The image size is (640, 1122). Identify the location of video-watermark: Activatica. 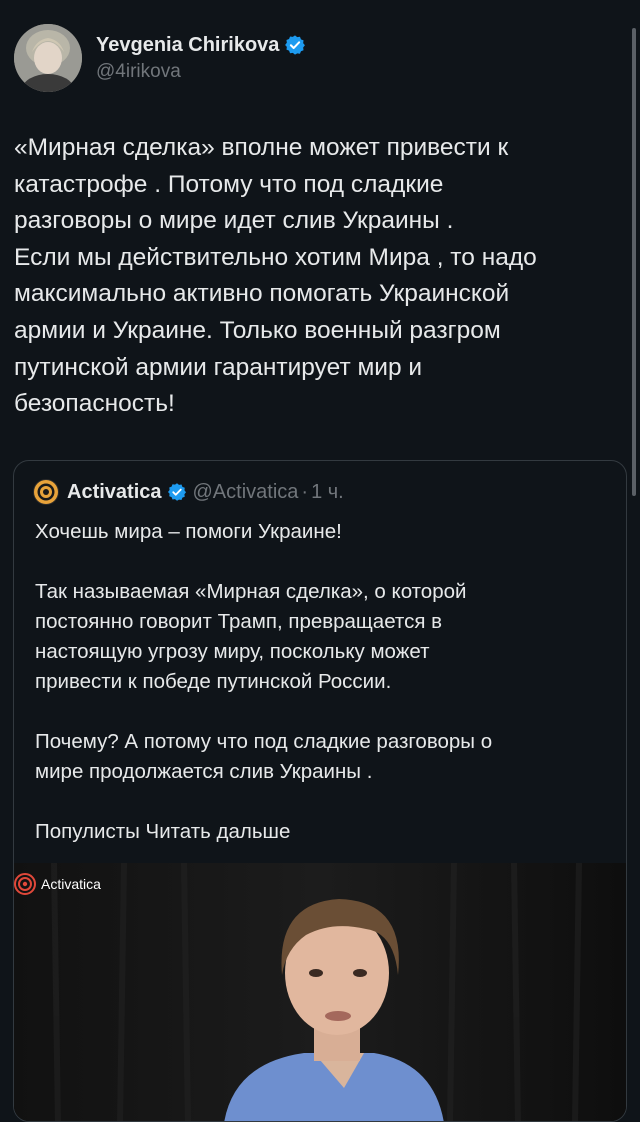
(57, 884).